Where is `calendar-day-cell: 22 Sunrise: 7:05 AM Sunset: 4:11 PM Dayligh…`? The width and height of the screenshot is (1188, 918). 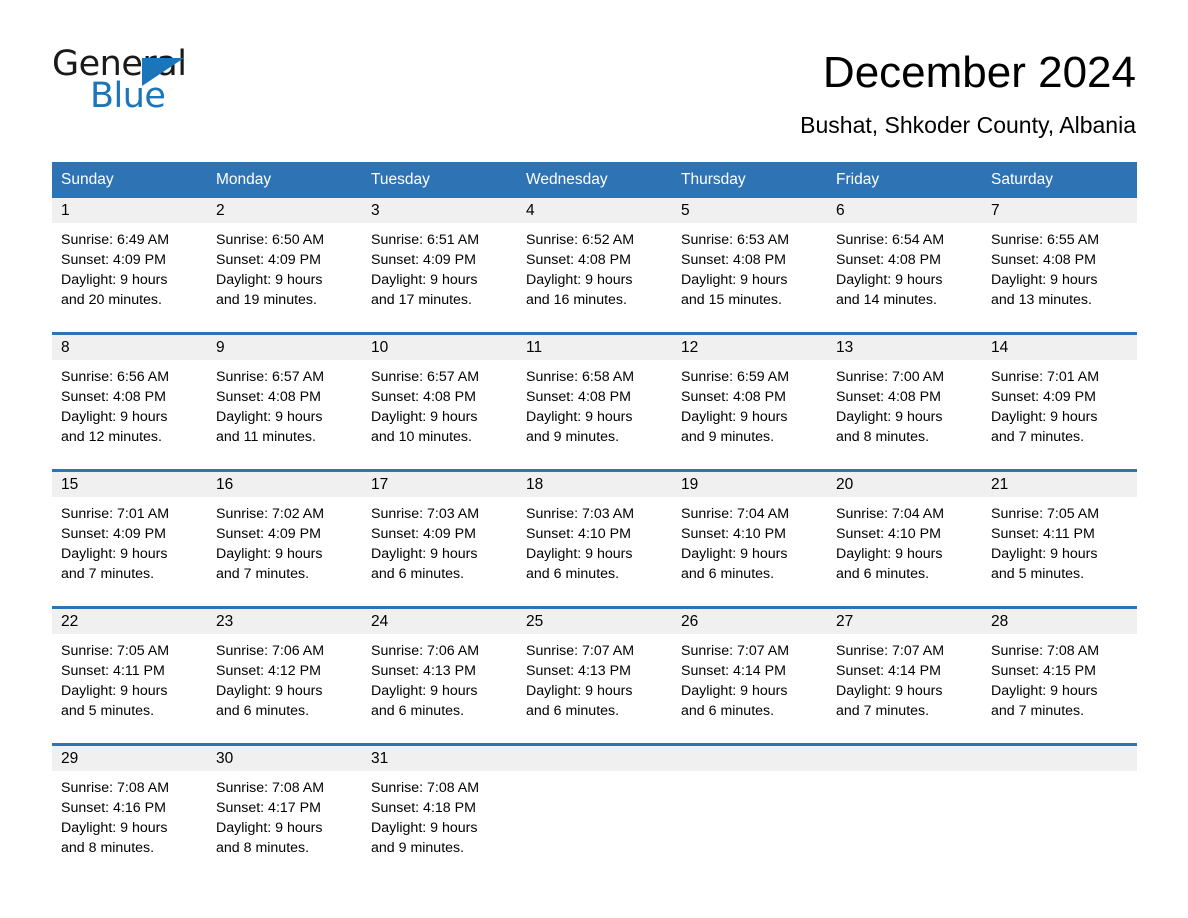
calendar-day-cell: 22 Sunrise: 7:05 AM Sunset: 4:11 PM Dayligh… is located at coordinates (129, 670).